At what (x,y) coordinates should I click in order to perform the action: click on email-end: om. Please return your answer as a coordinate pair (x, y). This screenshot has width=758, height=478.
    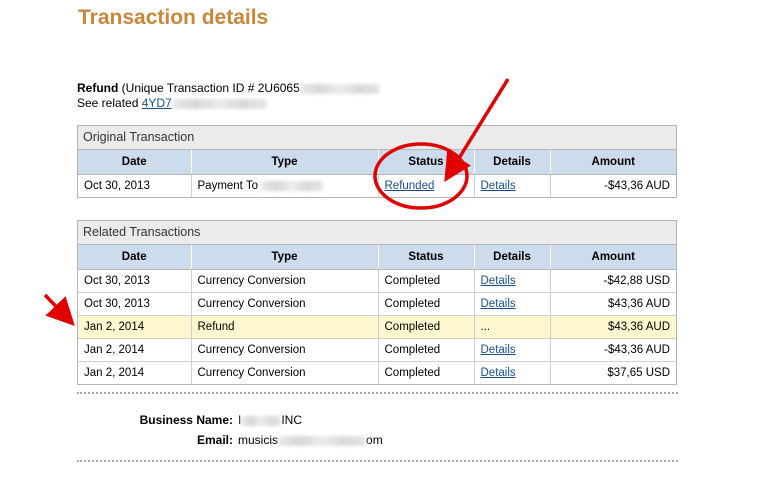
    Looking at the image, I should click on (374, 440).